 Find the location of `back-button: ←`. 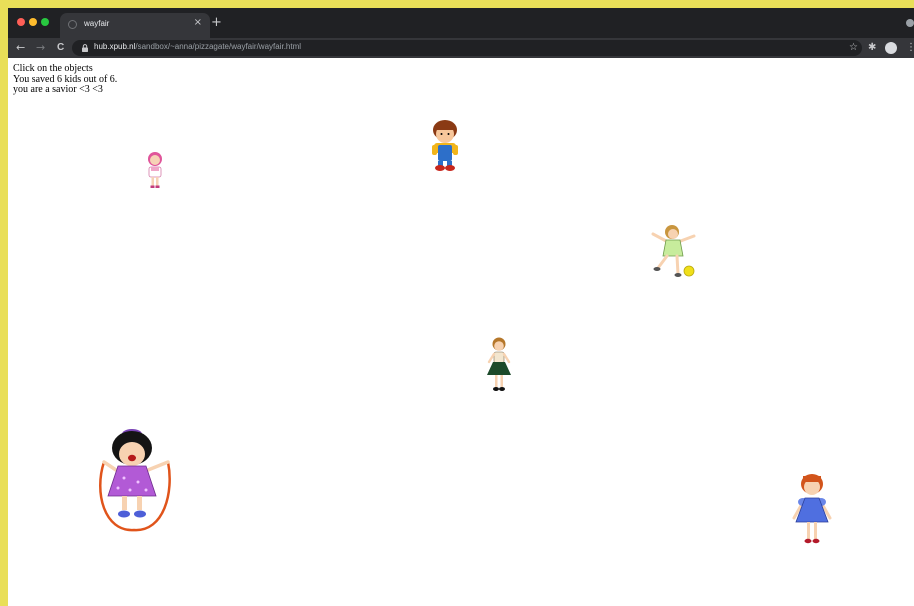

back-button: ← is located at coordinates (20, 48).